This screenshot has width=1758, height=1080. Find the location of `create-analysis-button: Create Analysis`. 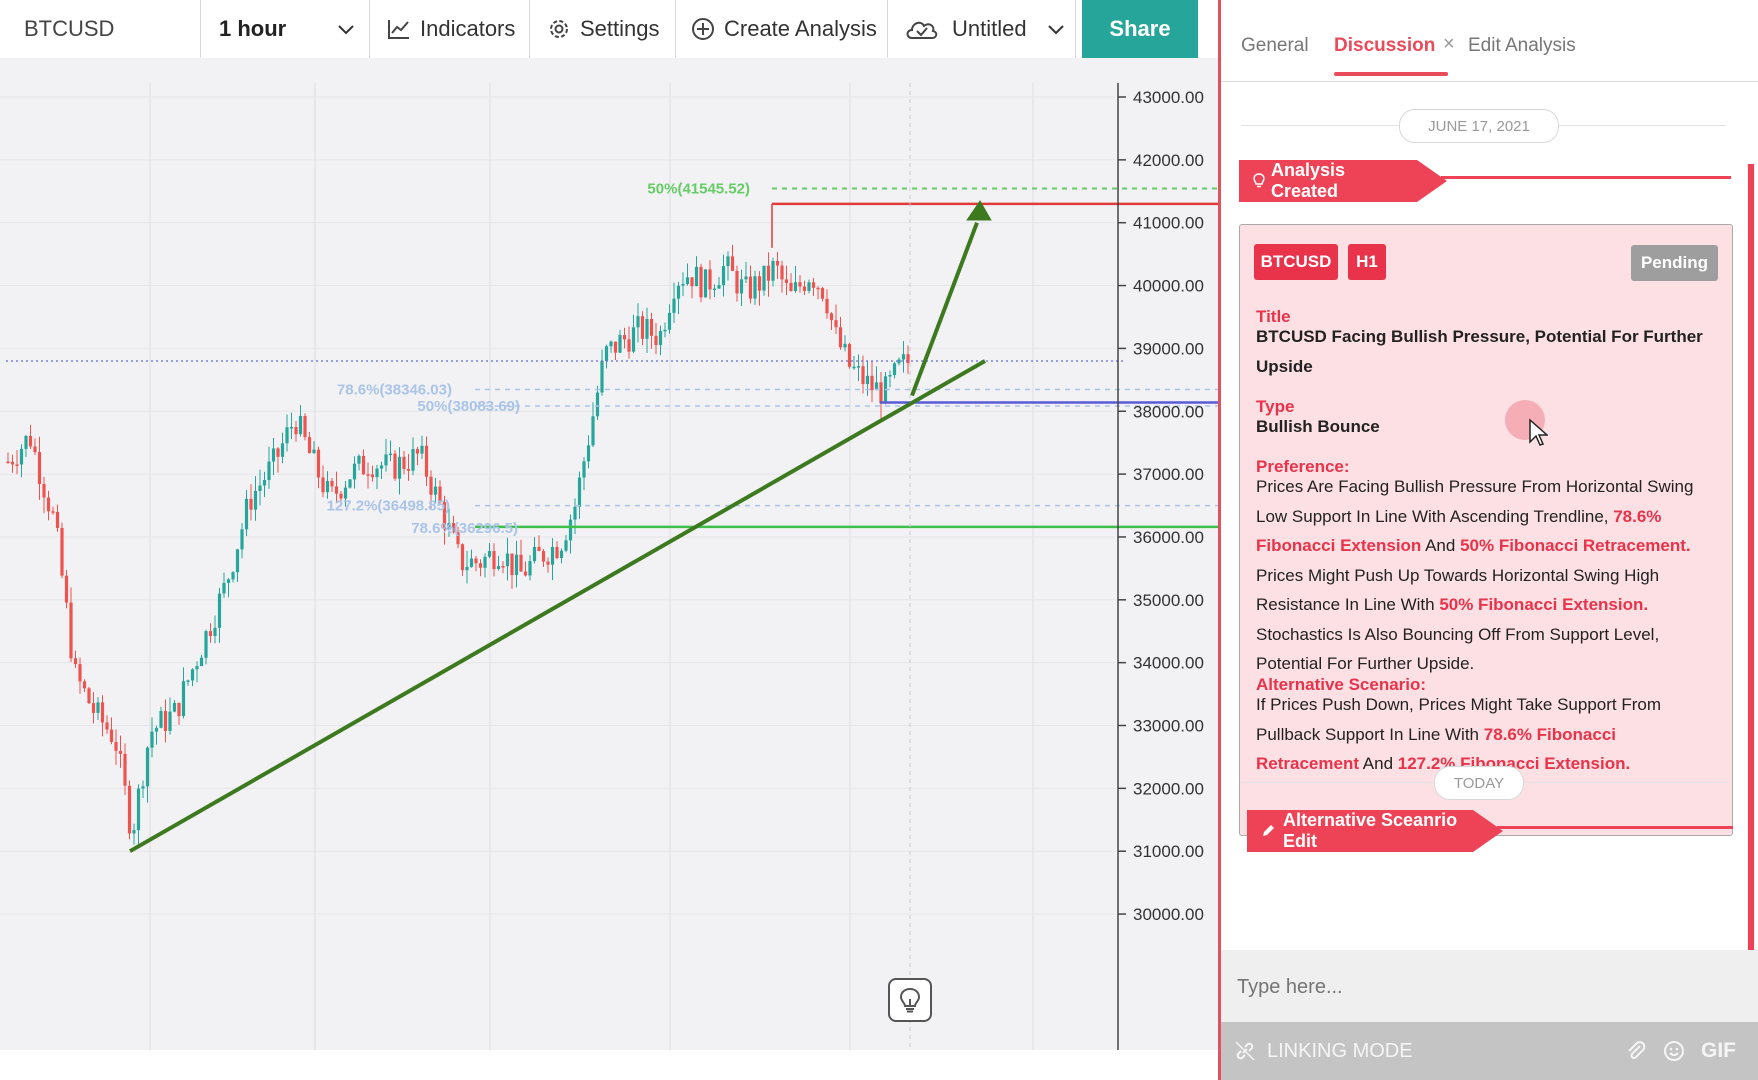

create-analysis-button: Create Analysis is located at coordinates (782, 29).